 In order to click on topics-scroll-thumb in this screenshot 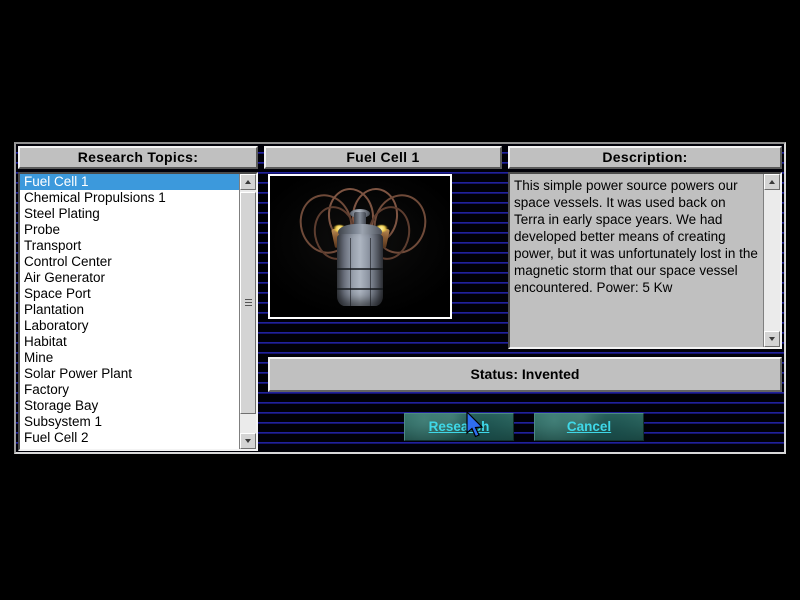, I will do `click(248, 303)`.